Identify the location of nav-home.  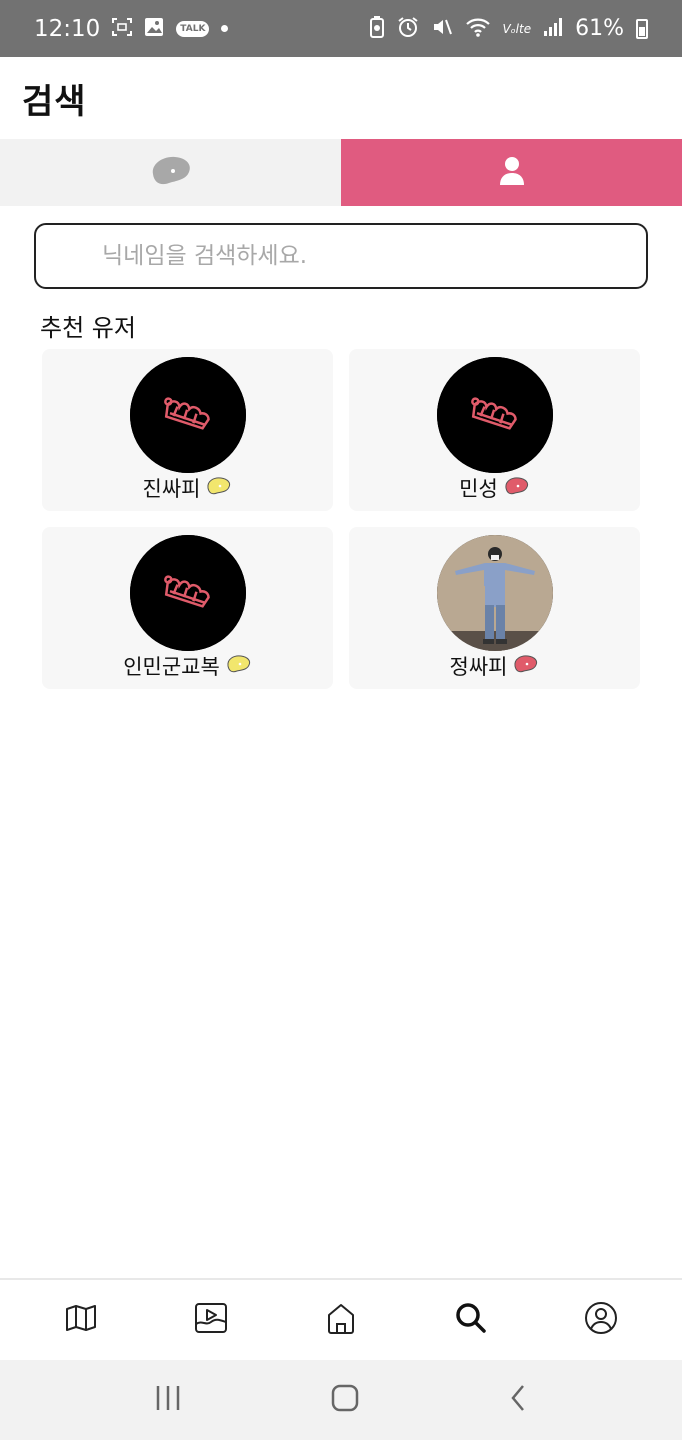
(341, 1320).